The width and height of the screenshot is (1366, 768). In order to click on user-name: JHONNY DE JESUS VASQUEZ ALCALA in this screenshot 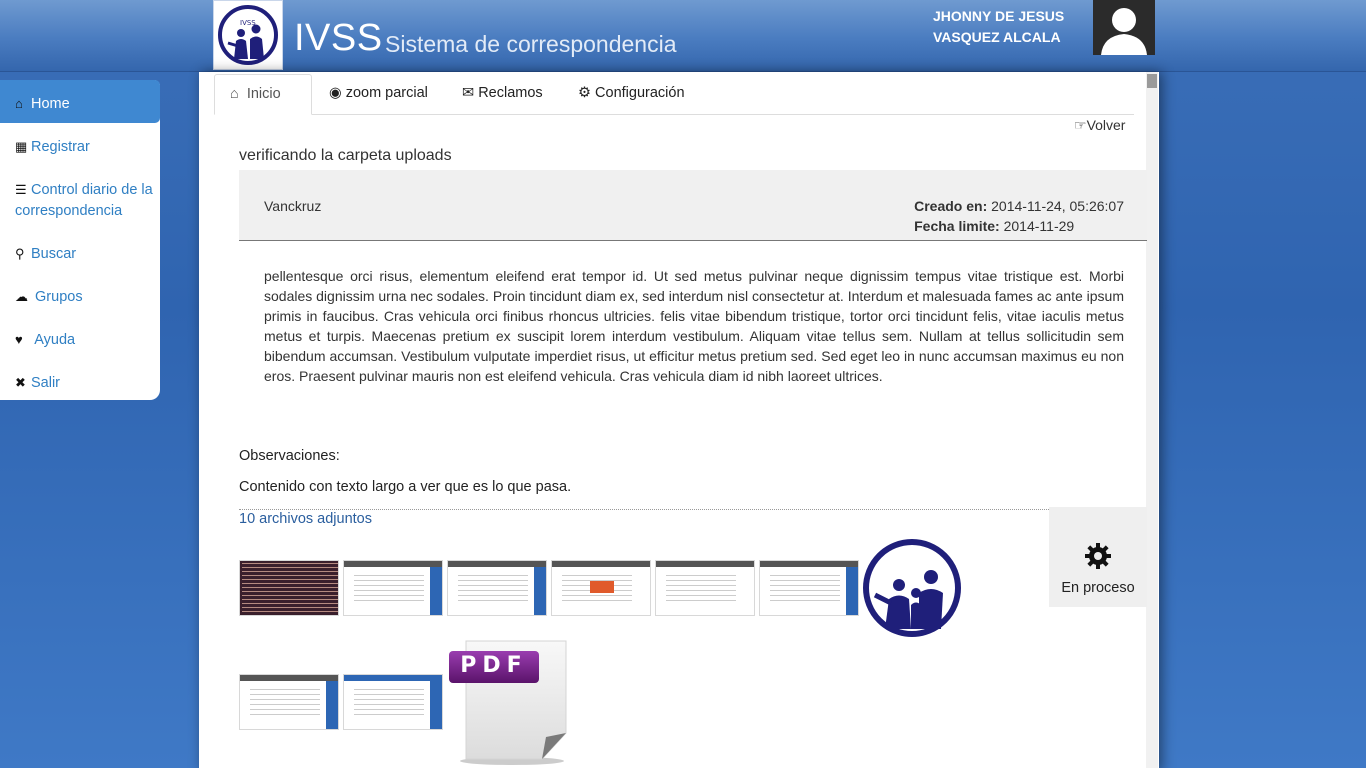, I will do `click(988, 27)`.